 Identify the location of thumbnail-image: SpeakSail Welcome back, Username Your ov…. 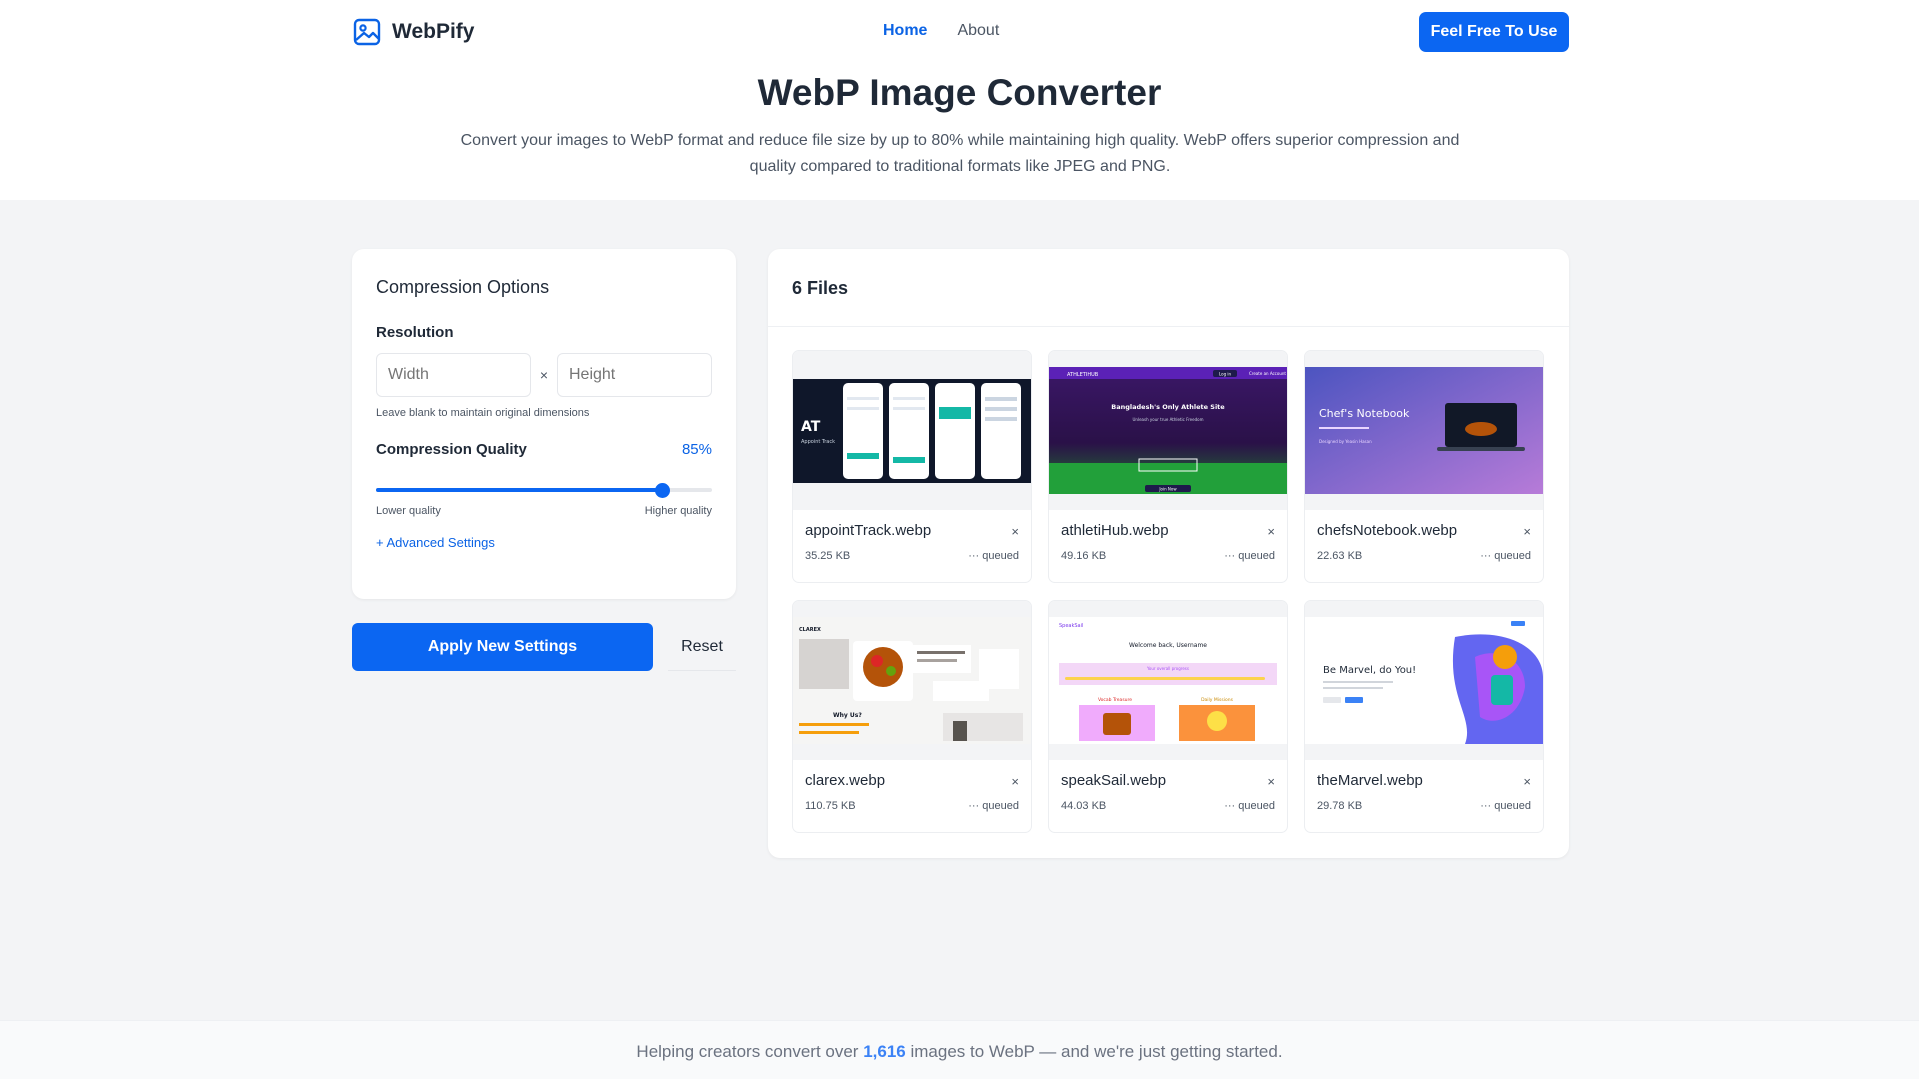
(1168, 680).